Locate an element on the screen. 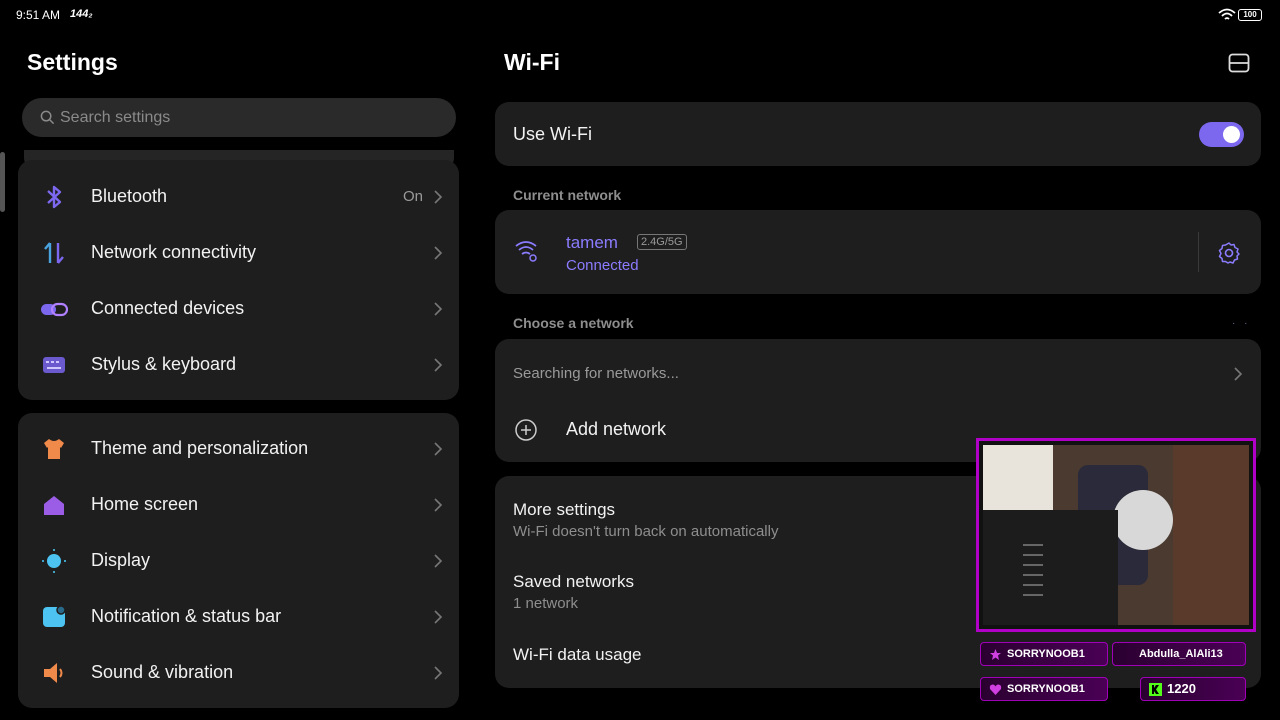 The width and height of the screenshot is (1280, 720). home-icon is located at coordinates (54, 505).